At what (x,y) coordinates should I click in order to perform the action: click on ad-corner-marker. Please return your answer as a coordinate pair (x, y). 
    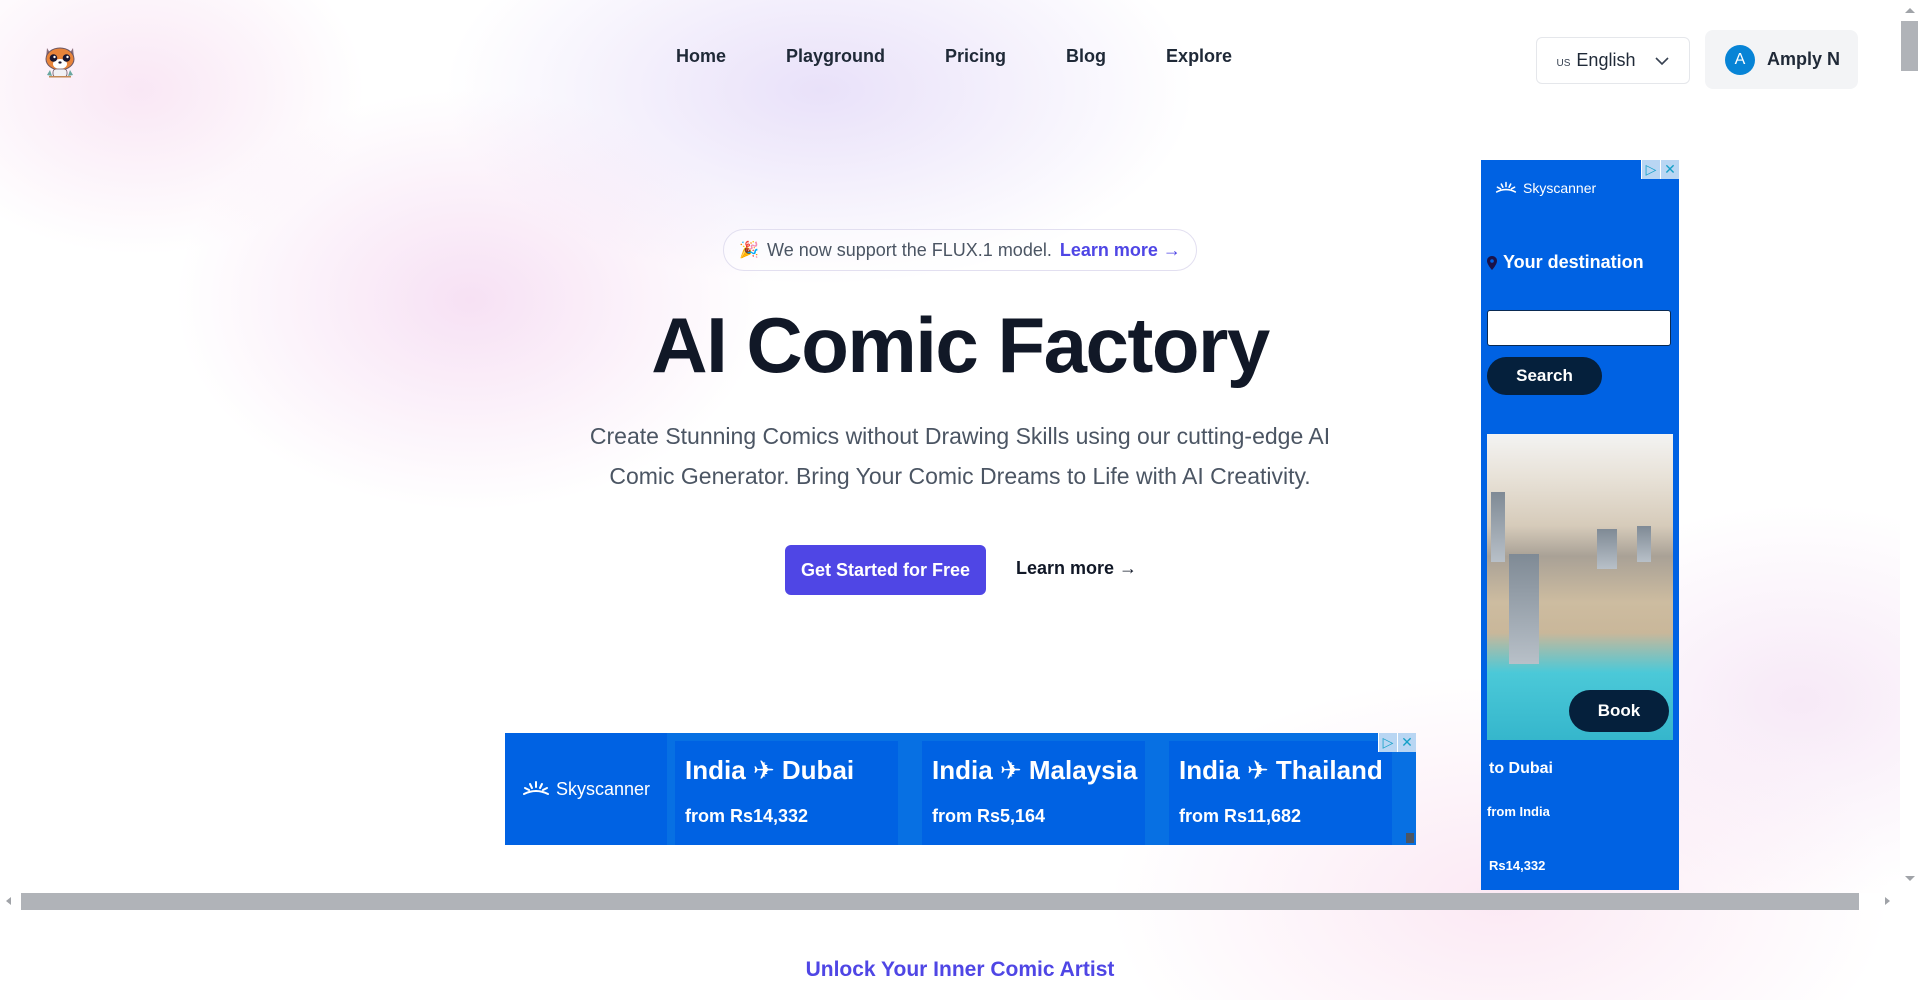
    Looking at the image, I should click on (1410, 838).